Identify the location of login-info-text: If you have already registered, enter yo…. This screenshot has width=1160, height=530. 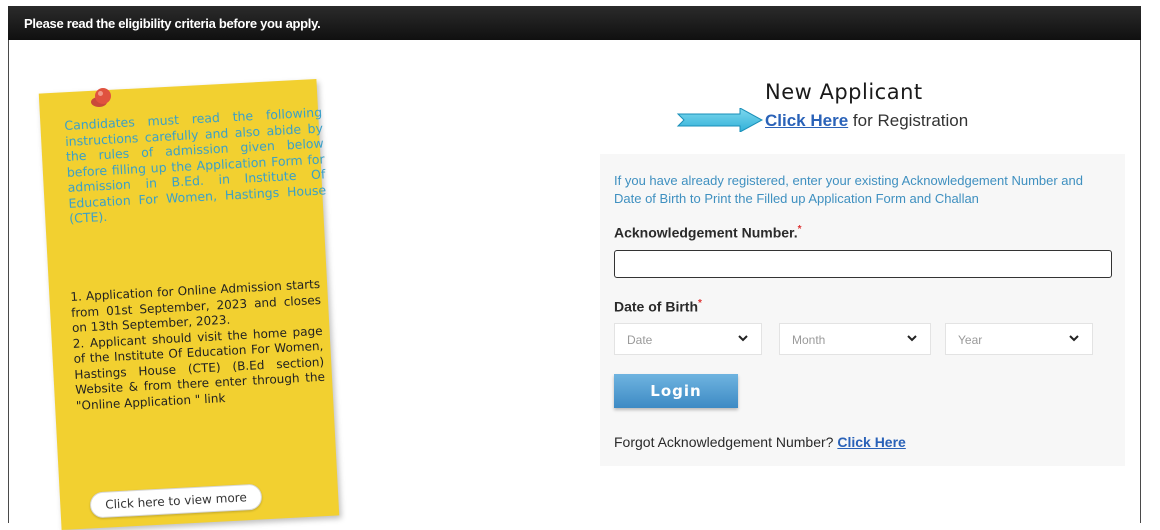
(848, 189).